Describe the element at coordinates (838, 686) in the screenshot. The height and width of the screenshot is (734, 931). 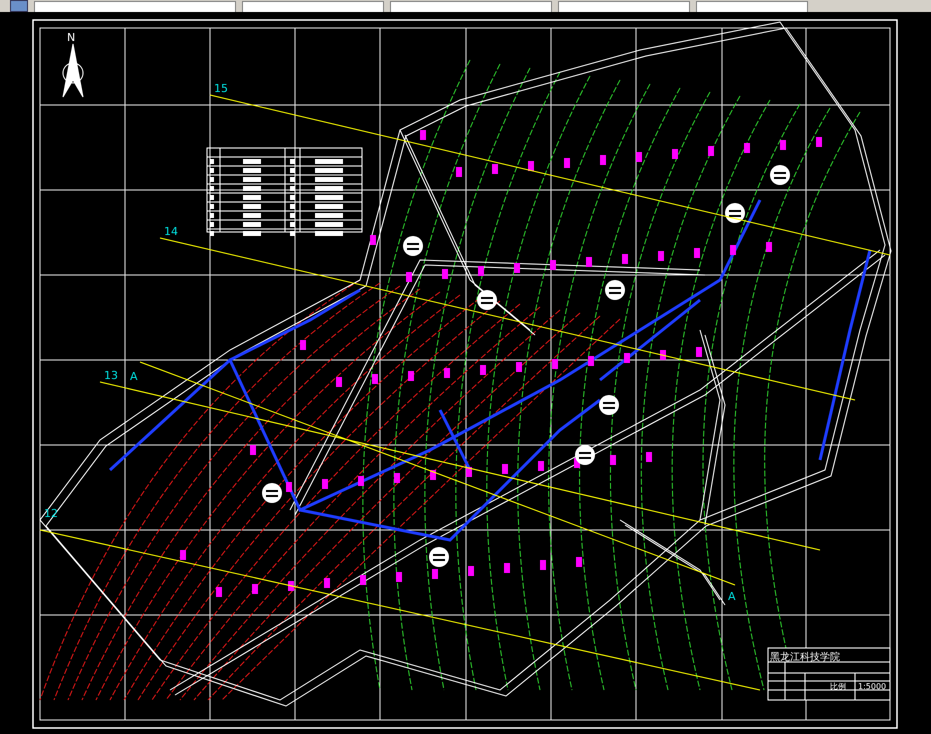
I see `scale-label: 比例` at that location.